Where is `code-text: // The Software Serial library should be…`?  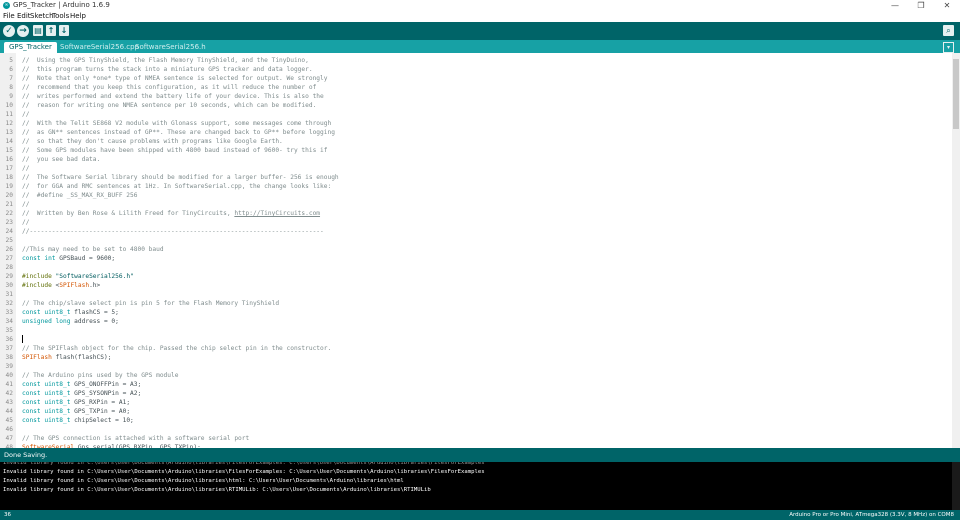
code-text: // The Software Serial library should be… is located at coordinates (180, 177).